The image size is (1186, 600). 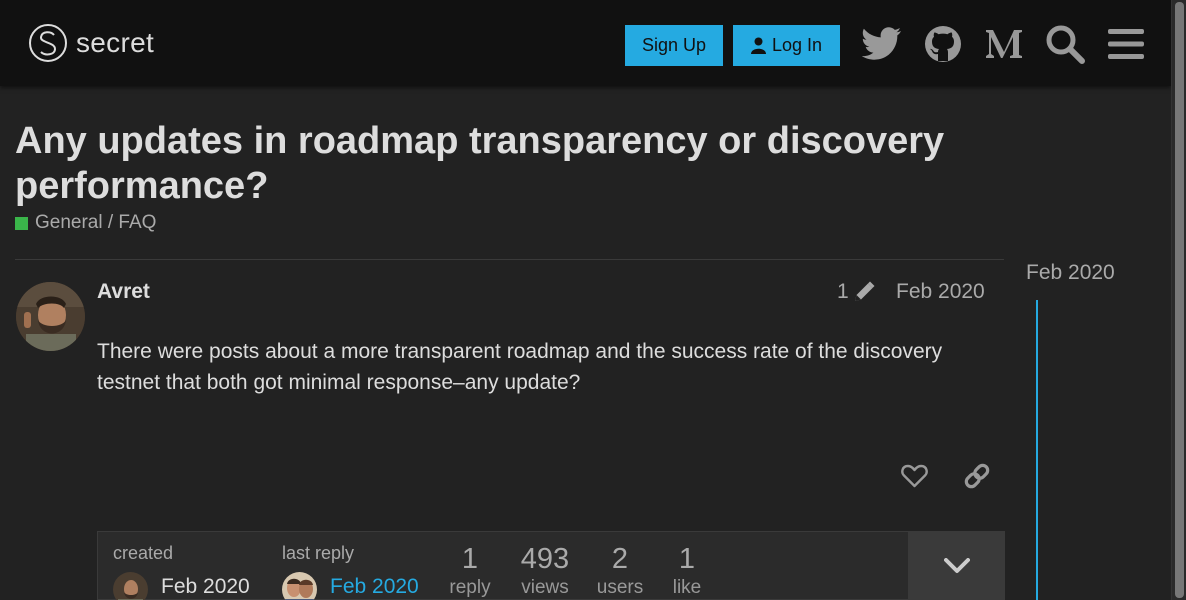 What do you see at coordinates (1037, 450) in the screenshot?
I see `timeline-scrollarea` at bounding box center [1037, 450].